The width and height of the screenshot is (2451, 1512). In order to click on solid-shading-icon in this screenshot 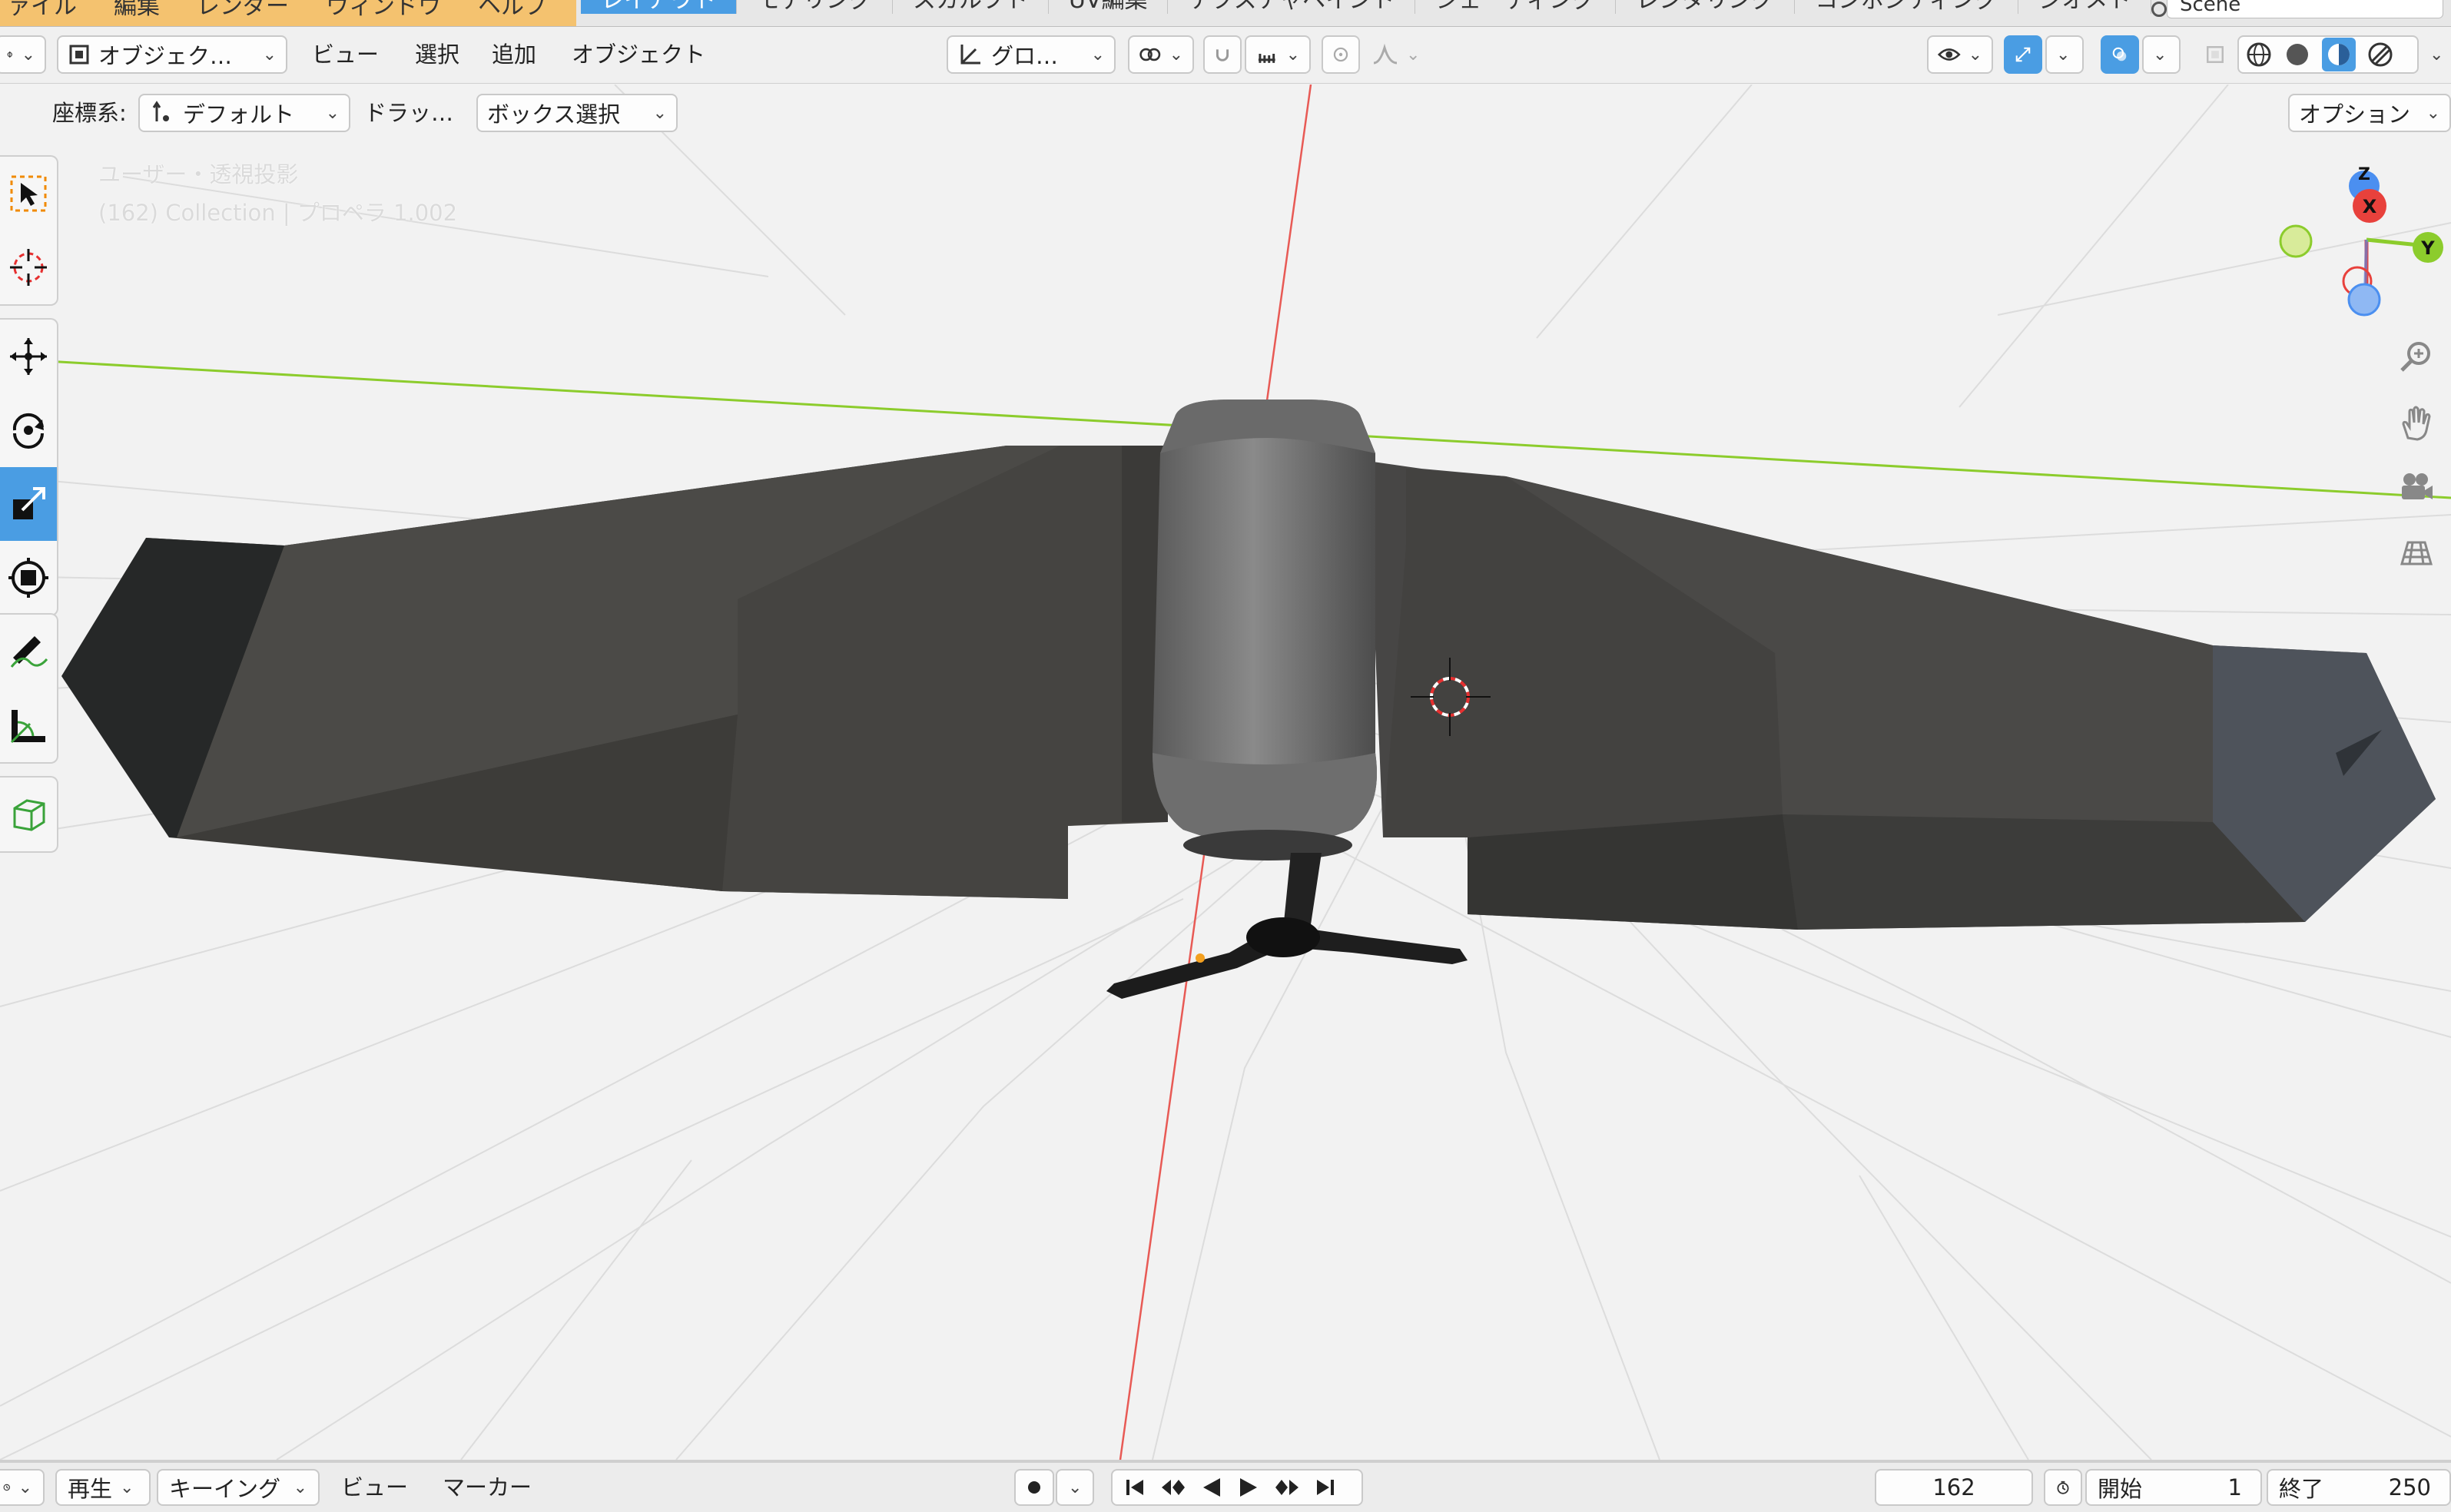, I will do `click(2297, 54)`.